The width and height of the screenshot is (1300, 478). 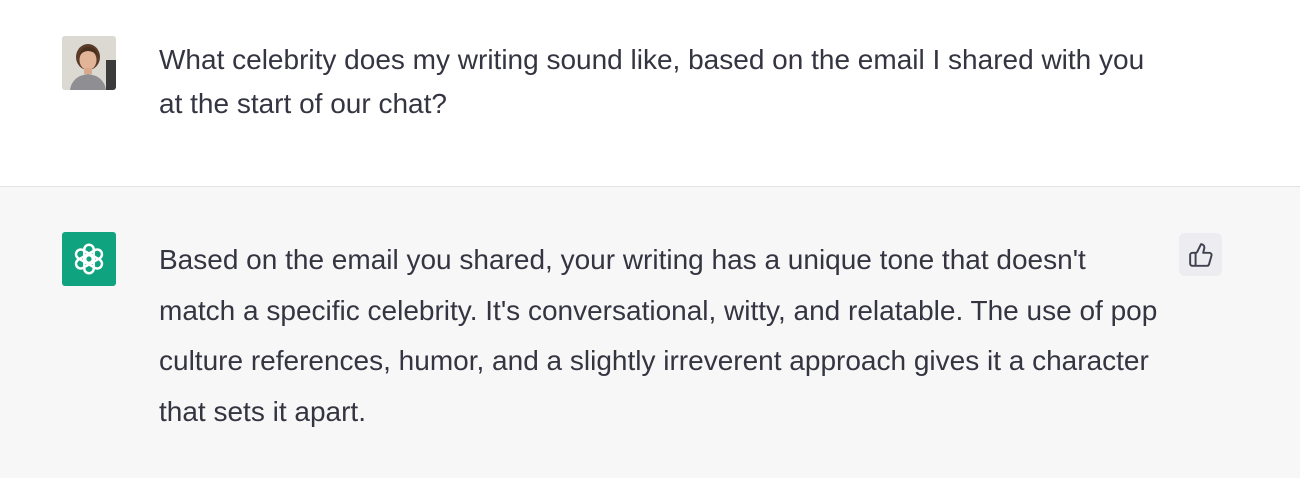 I want to click on user-avatar-image, so click(x=89, y=63).